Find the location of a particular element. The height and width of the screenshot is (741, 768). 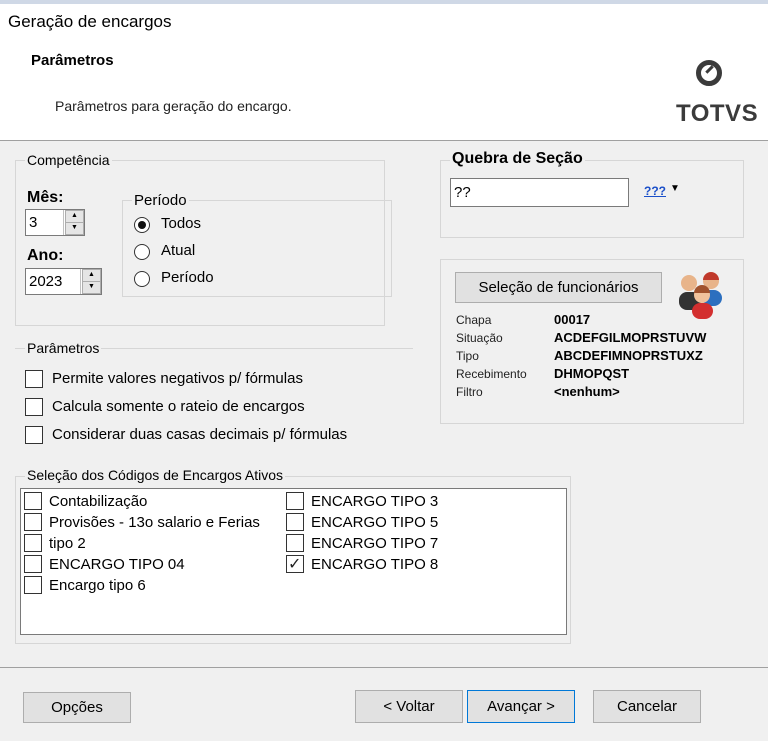

lookup-icon: ??? is located at coordinates (655, 191).